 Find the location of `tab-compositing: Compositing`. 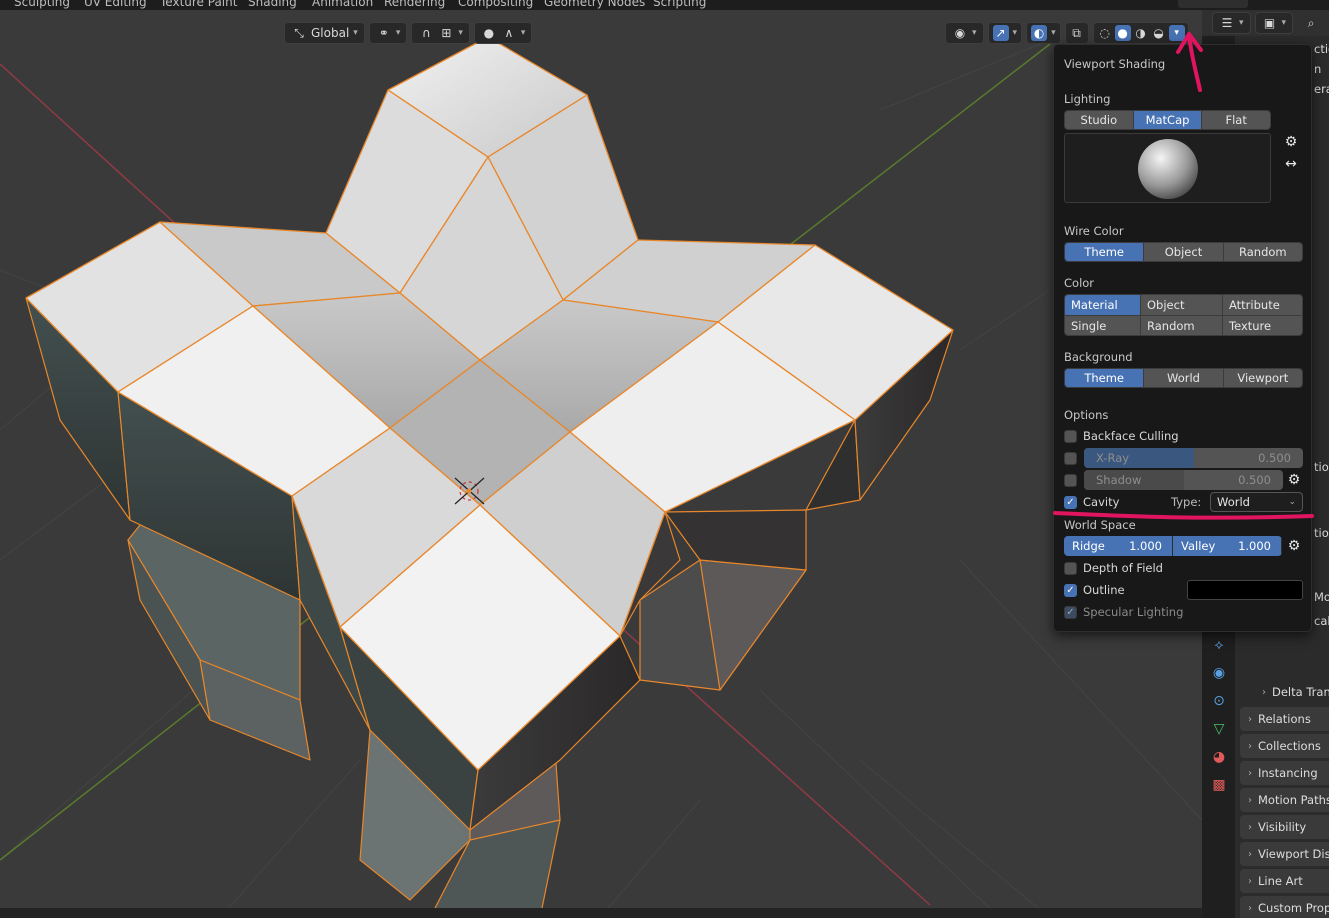

tab-compositing: Compositing is located at coordinates (495, 4).